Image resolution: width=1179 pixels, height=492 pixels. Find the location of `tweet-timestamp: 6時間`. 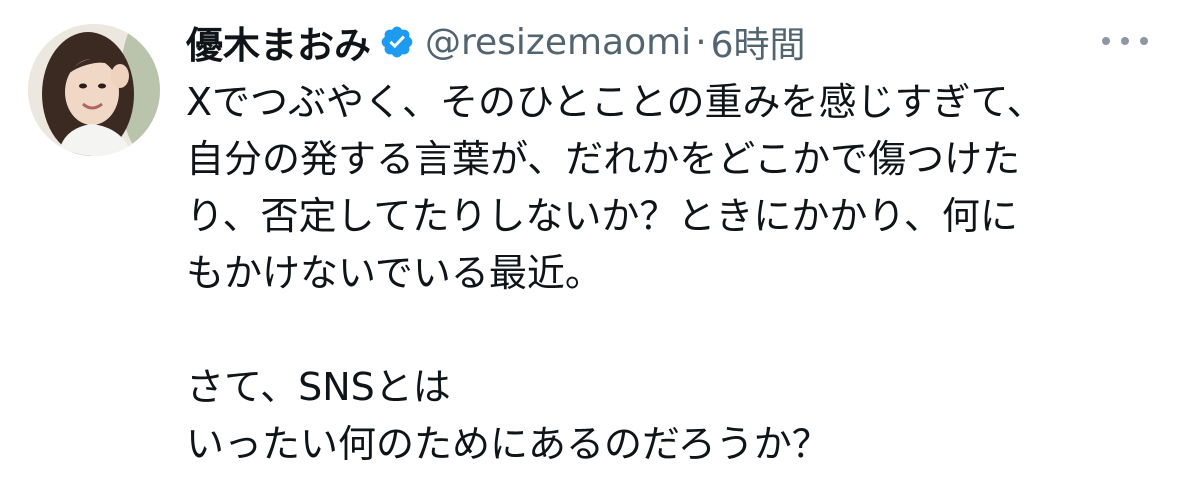

tweet-timestamp: 6時間 is located at coordinates (758, 42).